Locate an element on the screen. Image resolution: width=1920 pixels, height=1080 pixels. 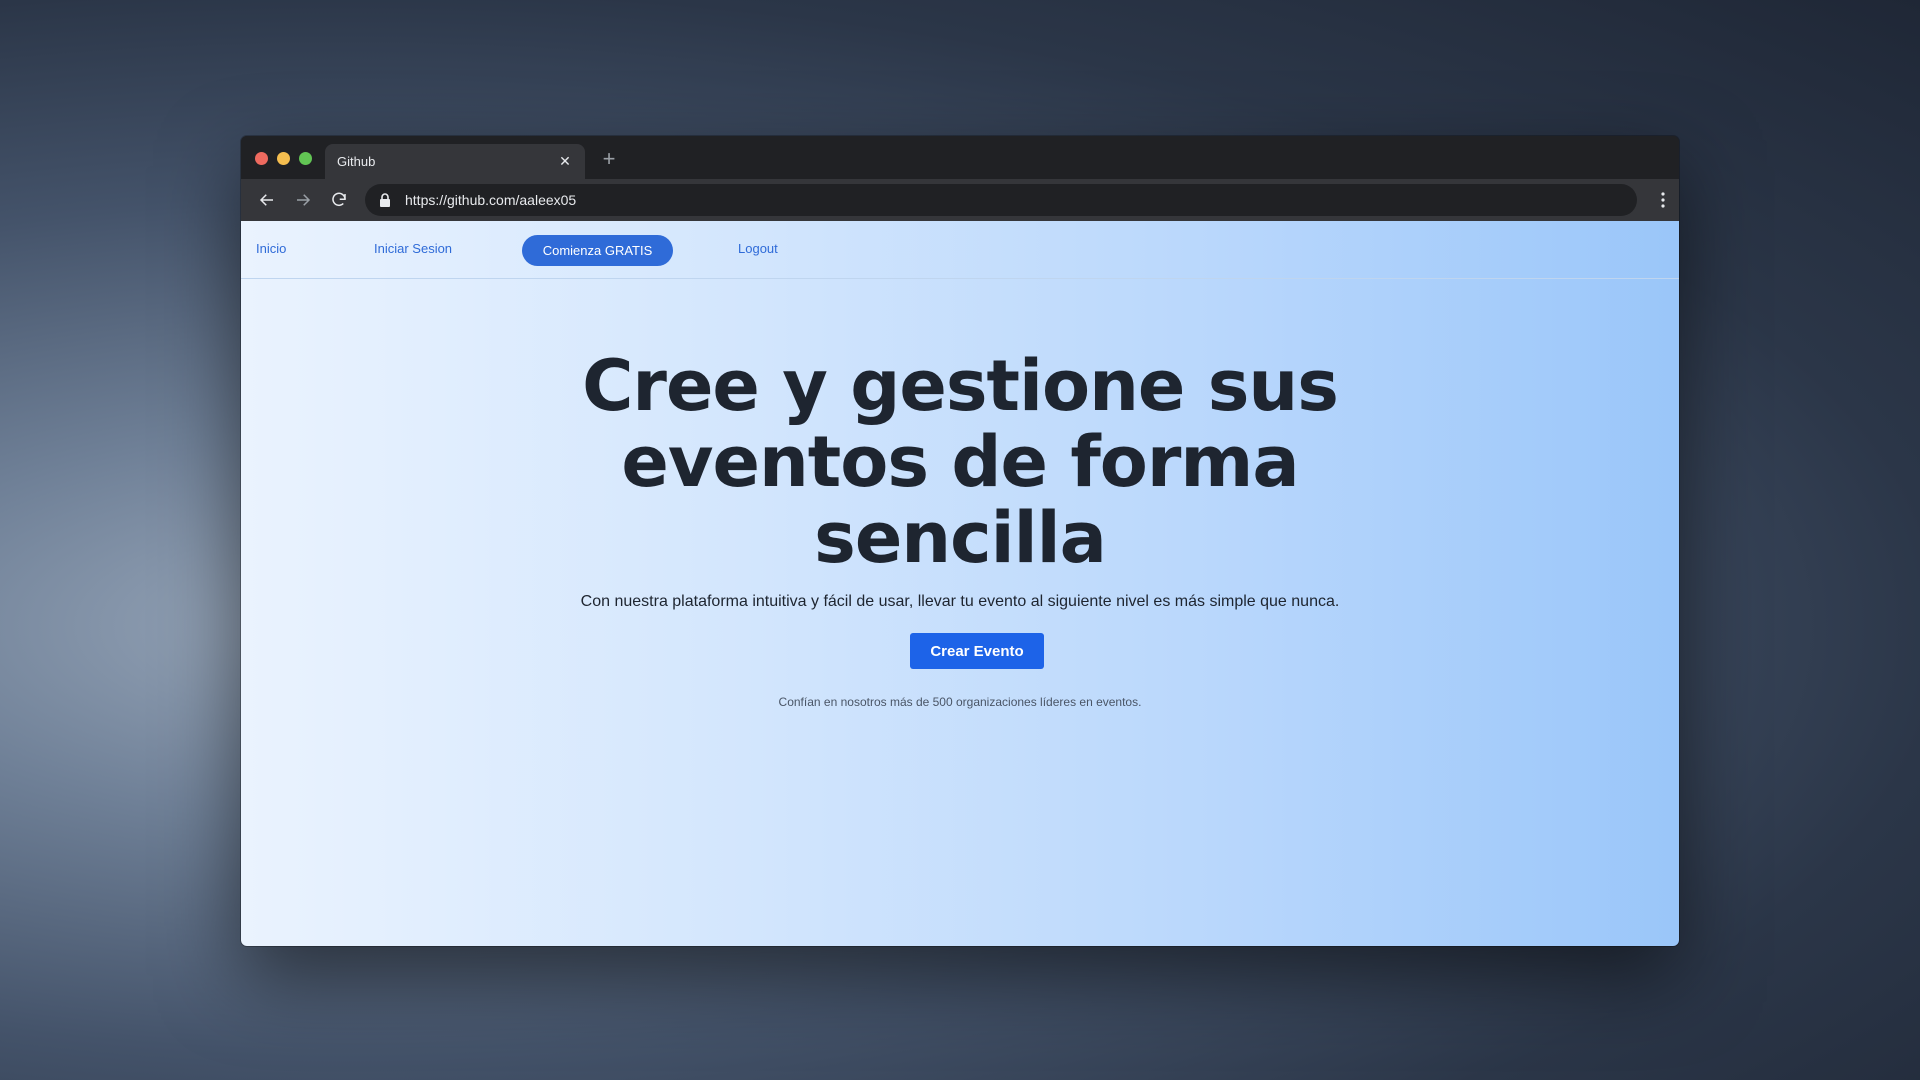
address-bar: https://github.com/aaleex05 is located at coordinates (1001, 200).